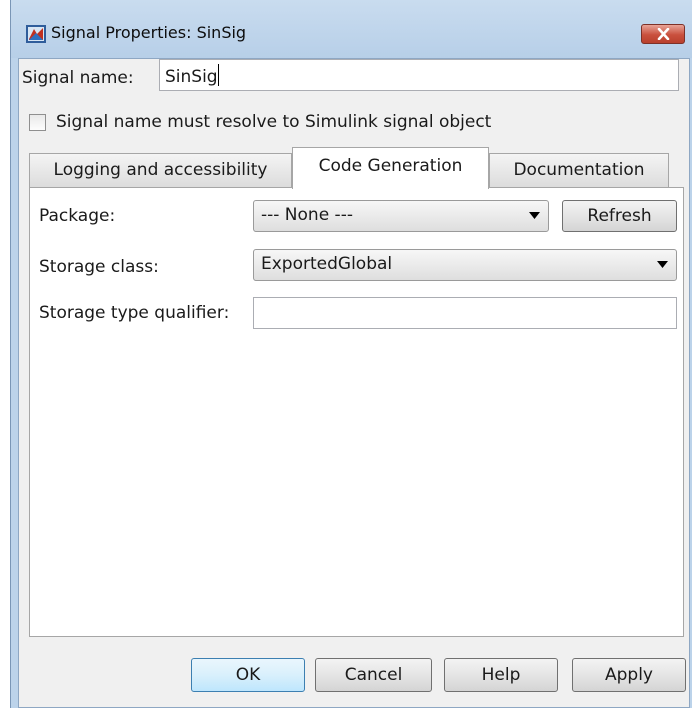  Describe the element at coordinates (77, 216) in the screenshot. I see `package-label: Package:` at that location.